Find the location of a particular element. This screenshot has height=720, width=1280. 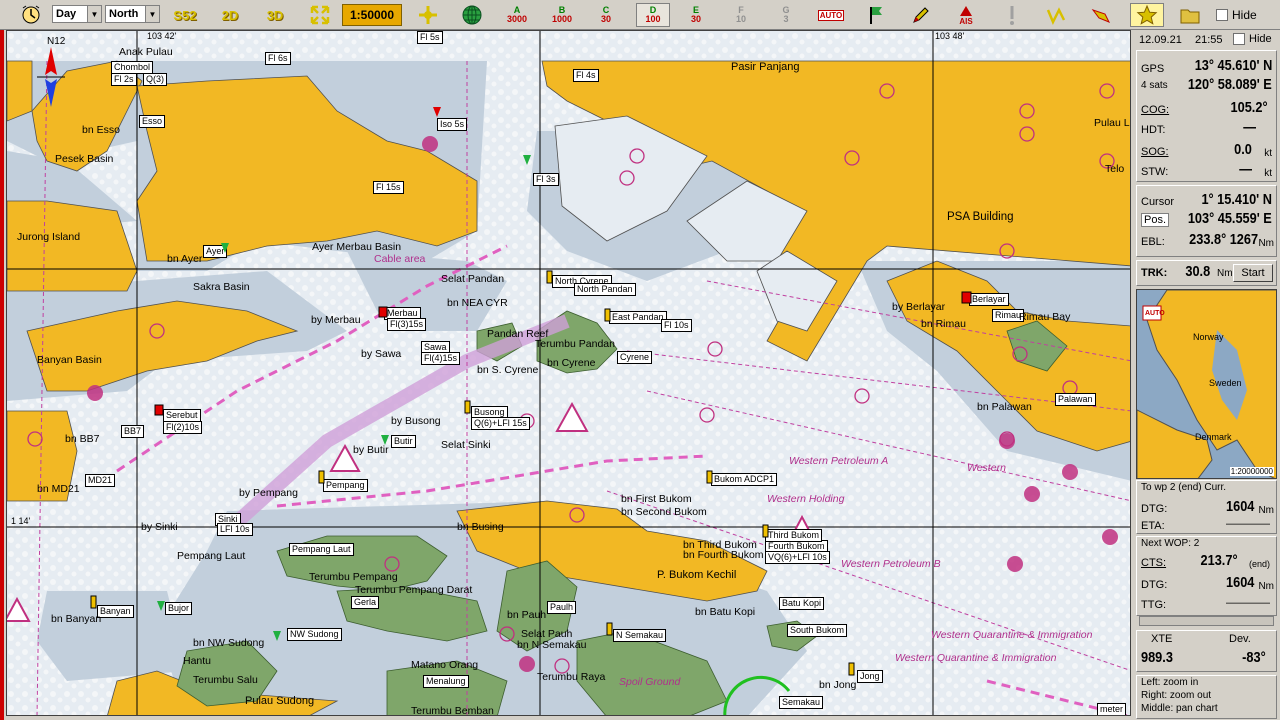

minimap-canvas is located at coordinates (1206, 384).